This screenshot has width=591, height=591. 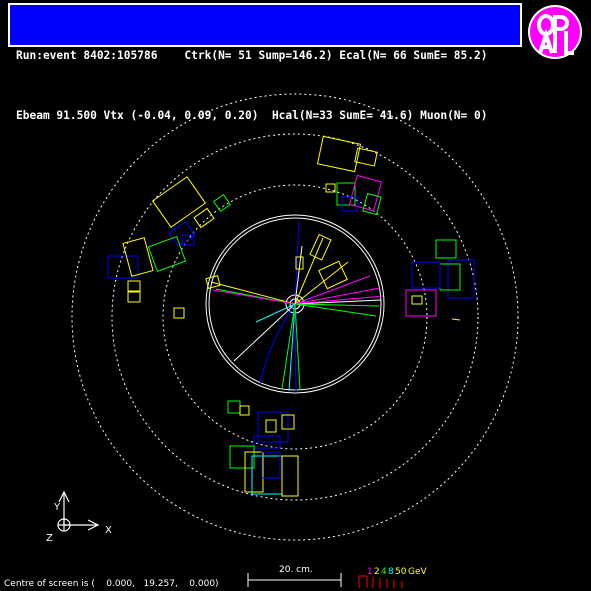 What do you see at coordinates (296, 570) in the screenshot?
I see `scale-label: 20. cm.` at bounding box center [296, 570].